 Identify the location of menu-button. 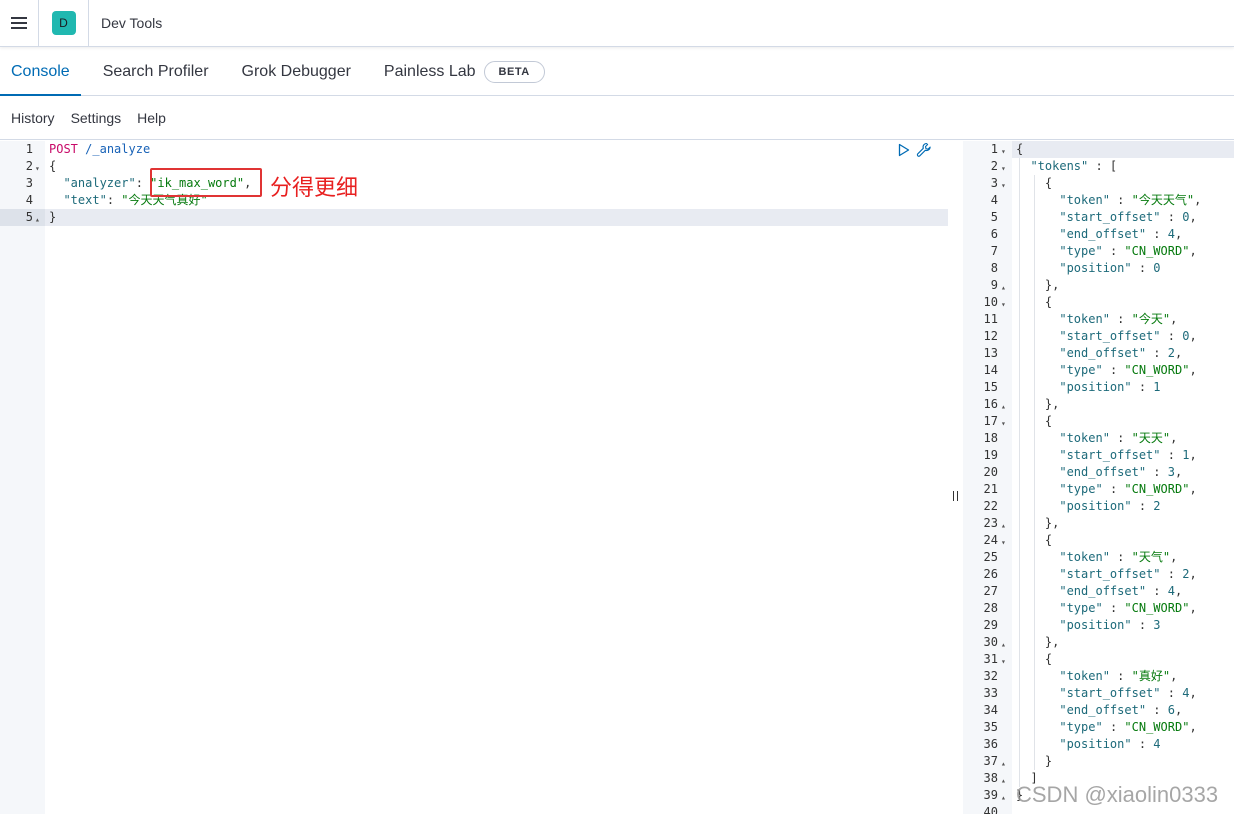
(19, 23).